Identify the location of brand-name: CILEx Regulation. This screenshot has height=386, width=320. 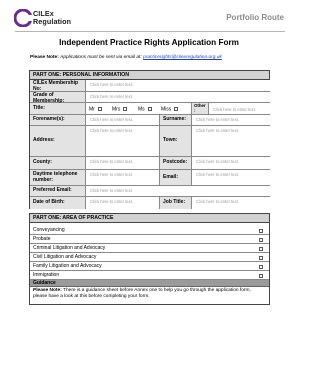
(52, 18).